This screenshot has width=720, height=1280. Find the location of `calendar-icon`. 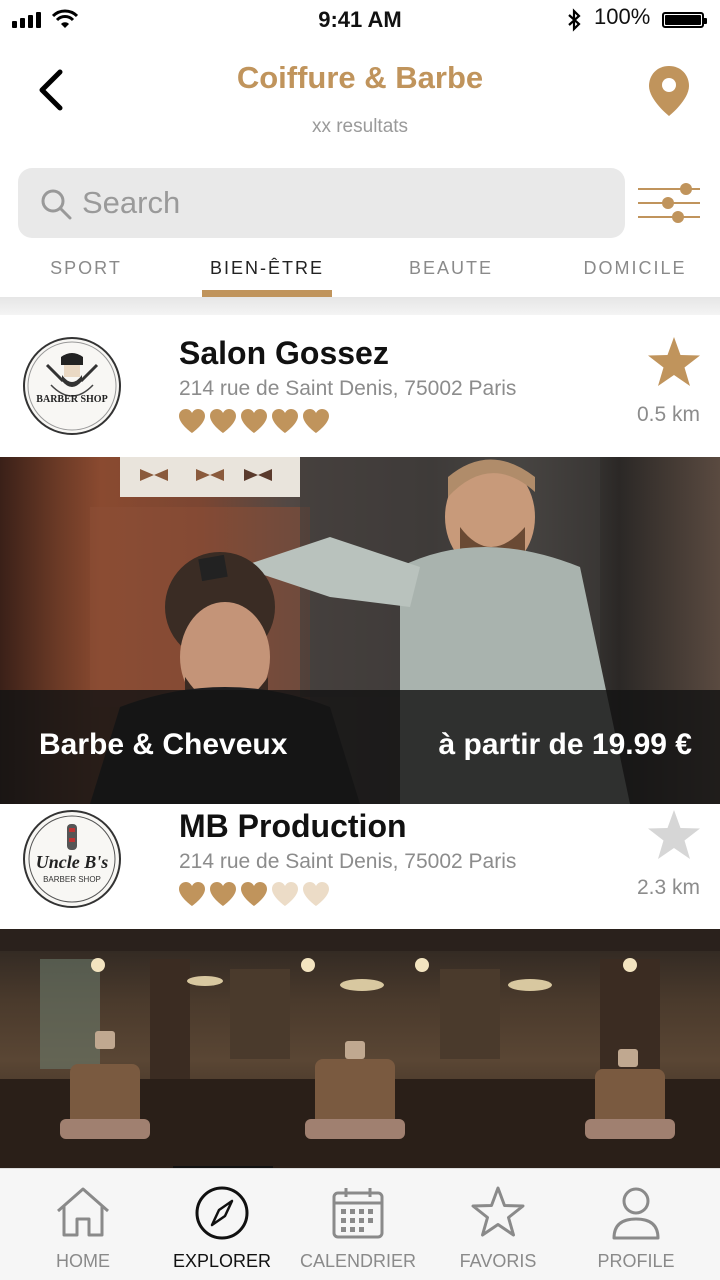

calendar-icon is located at coordinates (358, 1213).